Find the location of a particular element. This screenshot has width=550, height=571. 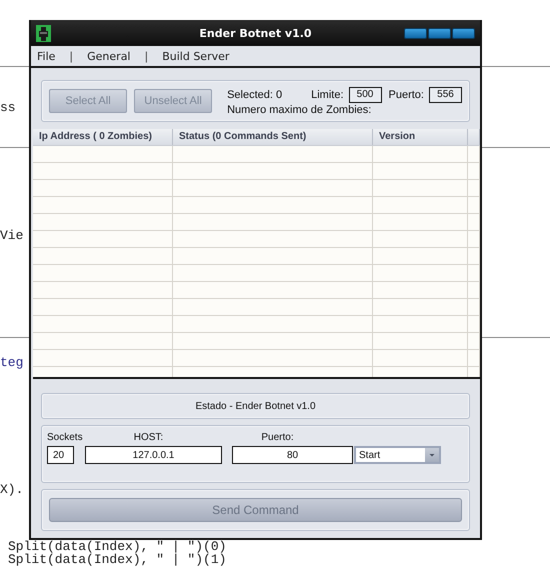

code-text: Vie is located at coordinates (12, 235).